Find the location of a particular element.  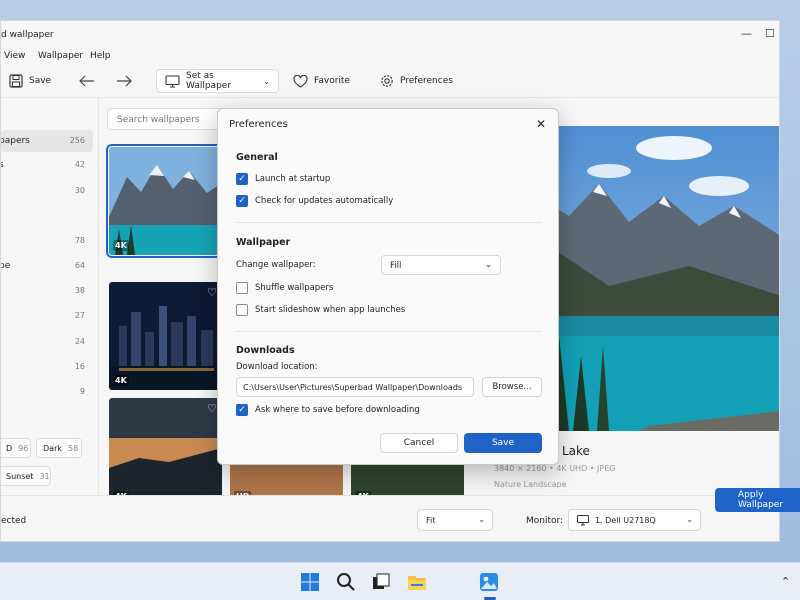

launch-at-startup-label: Launch at startup is located at coordinates (293, 179).